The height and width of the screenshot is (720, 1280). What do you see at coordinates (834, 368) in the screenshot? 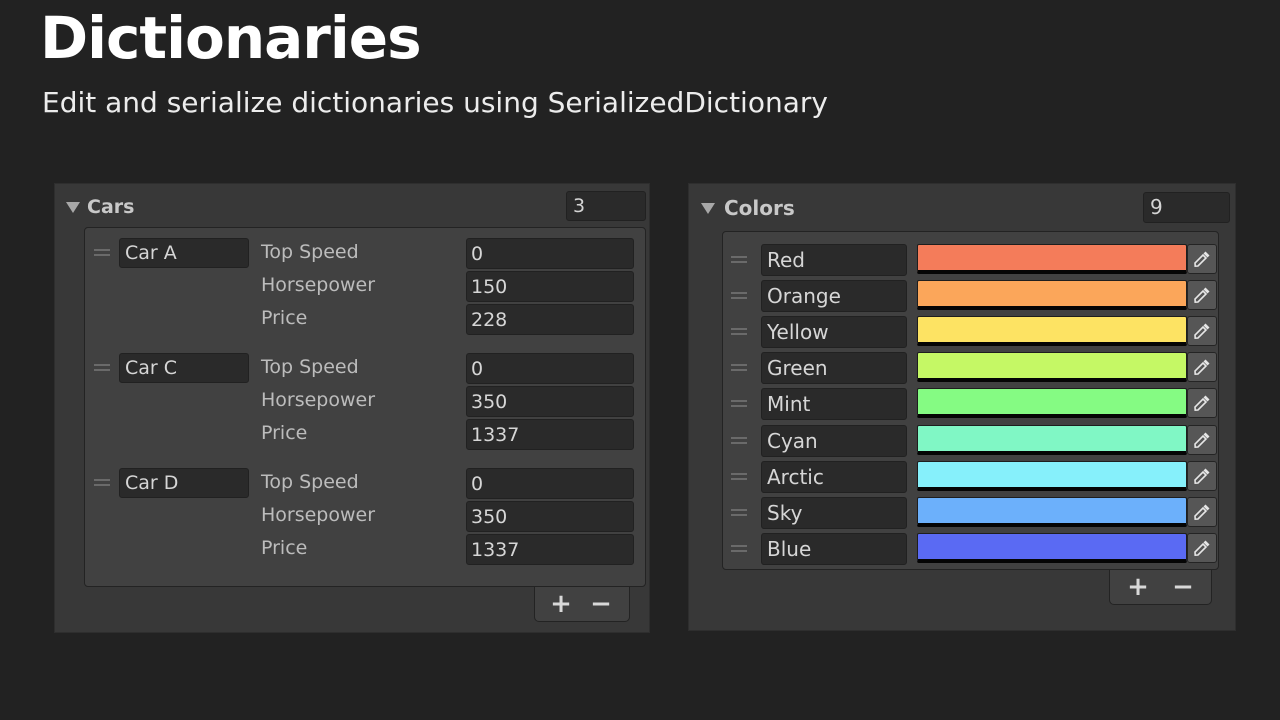
I see `entry-key-field: Green` at bounding box center [834, 368].